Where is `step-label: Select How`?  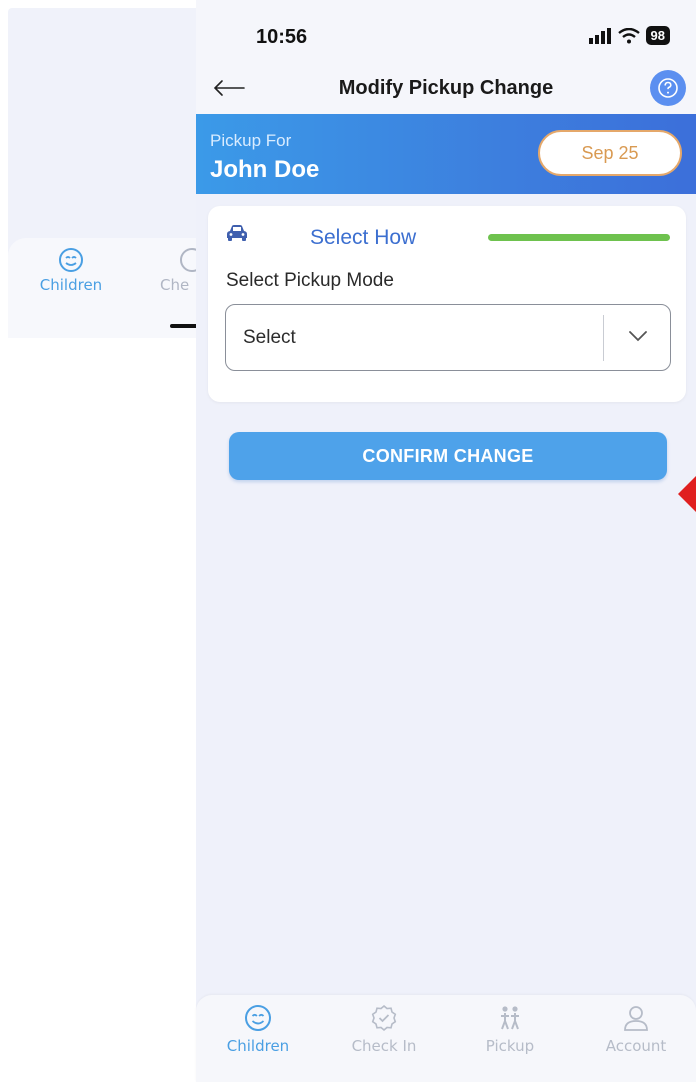
step-label: Select How is located at coordinates (363, 237).